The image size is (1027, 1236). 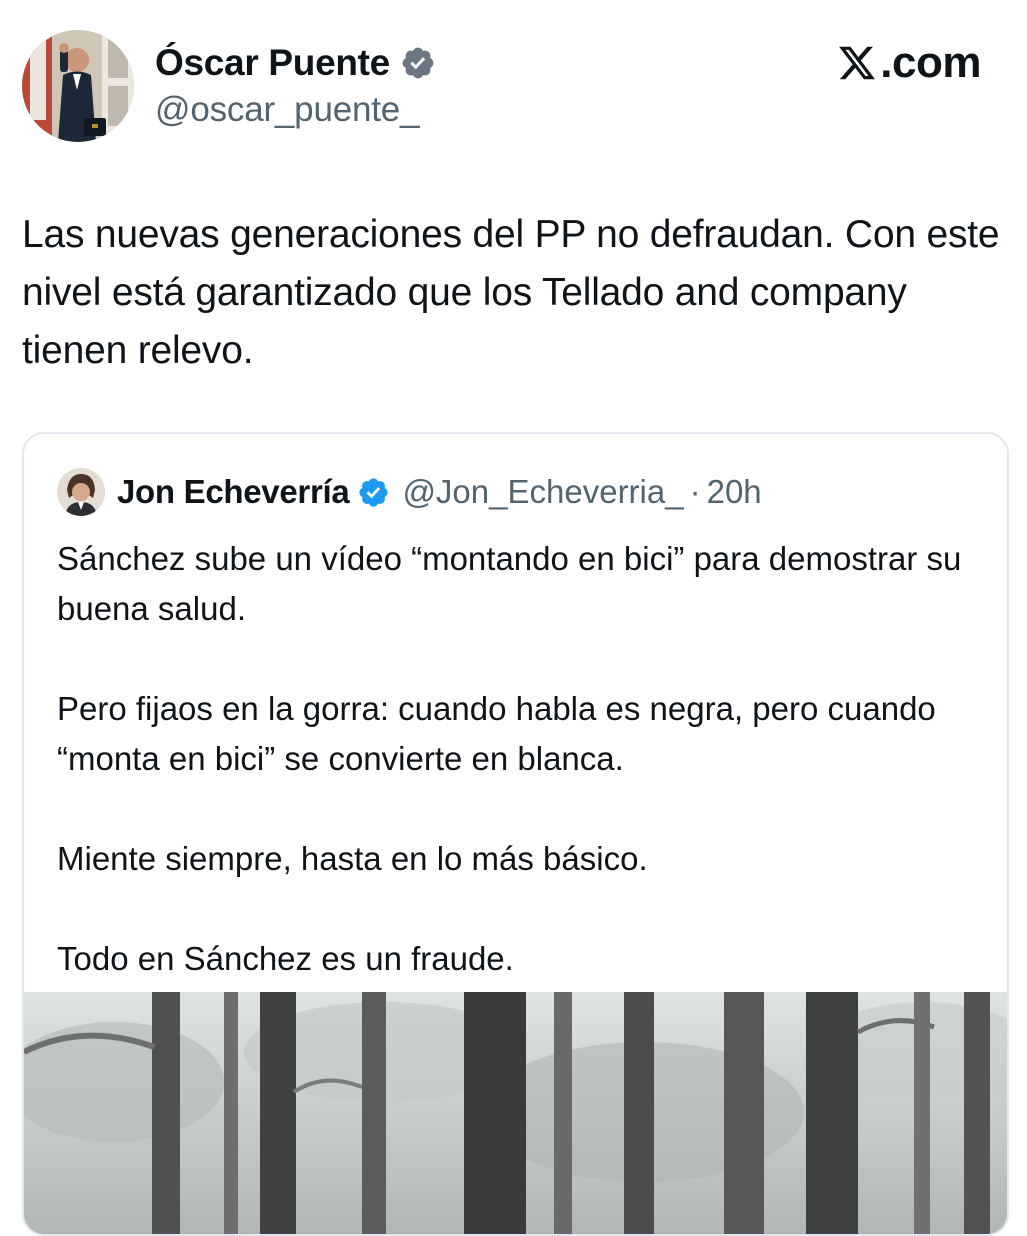 What do you see at coordinates (930, 62) in the screenshot?
I see `site-label-text: .com` at bounding box center [930, 62].